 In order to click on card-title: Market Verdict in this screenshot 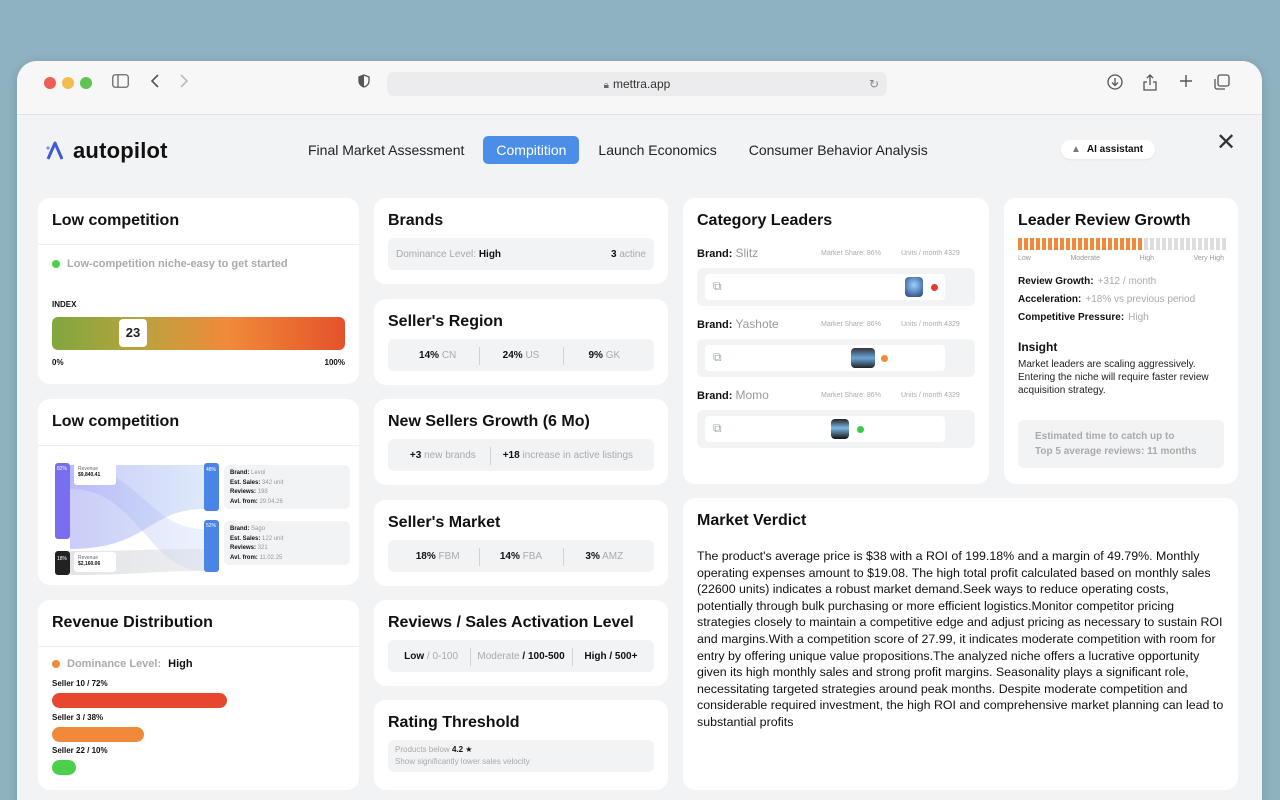, I will do `click(752, 520)`.